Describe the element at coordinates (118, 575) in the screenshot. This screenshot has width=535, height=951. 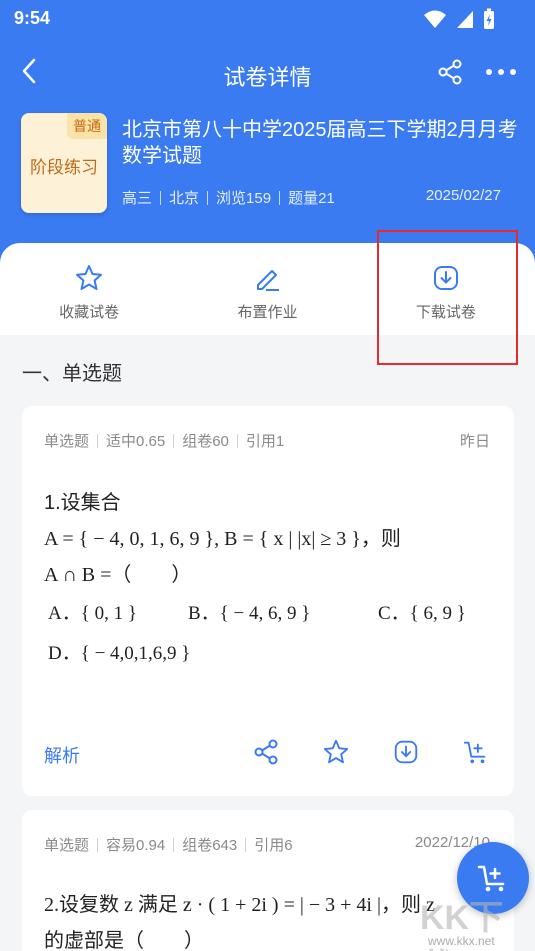
I see `question-text-line: A ∩ B =（ ）` at that location.